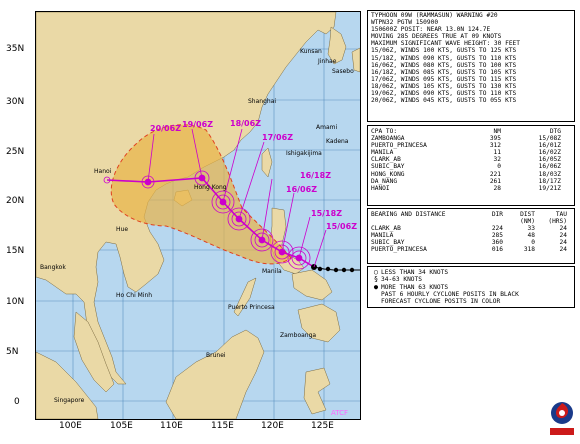 This screenshot has width=580, height=444. What do you see at coordinates (384, 131) in the screenshot?
I see `cpa-header-name: CPA TO:` at bounding box center [384, 131].